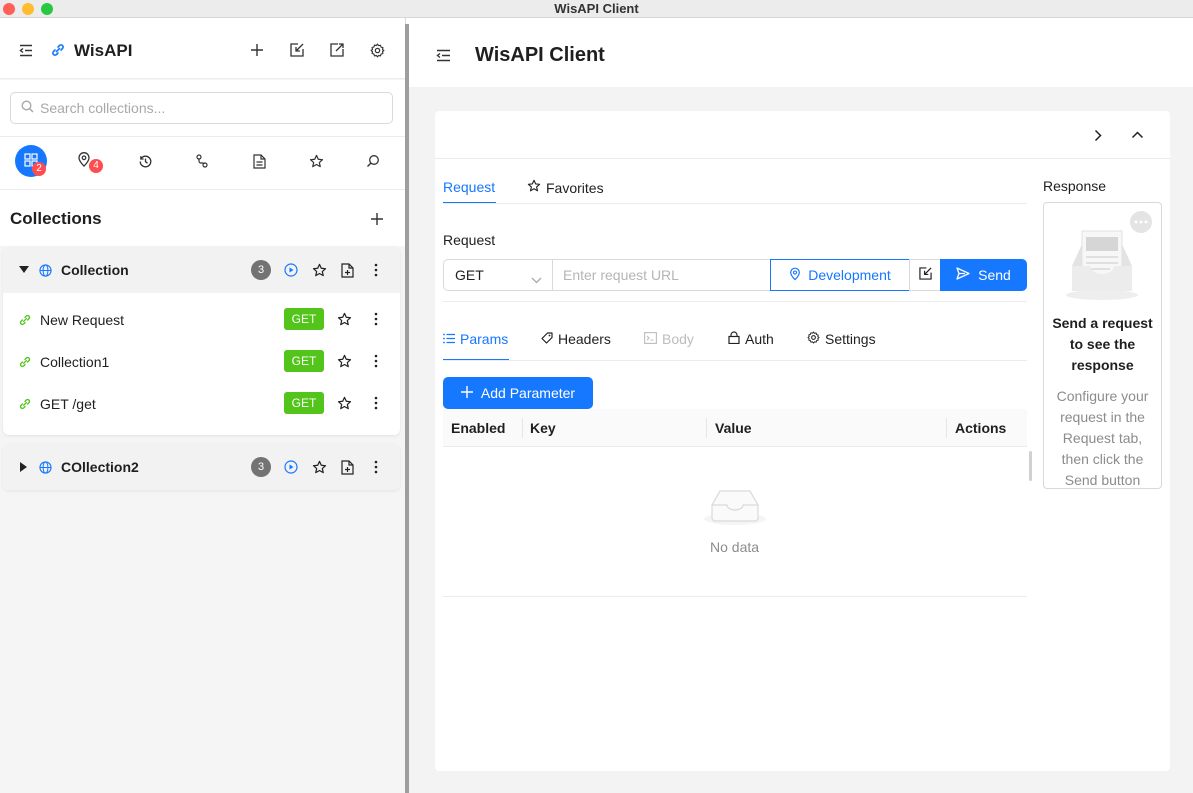 This screenshot has height=793, width=1193. Describe the element at coordinates (202, 48) in the screenshot. I see `sidebar-header: WisAPI` at that location.